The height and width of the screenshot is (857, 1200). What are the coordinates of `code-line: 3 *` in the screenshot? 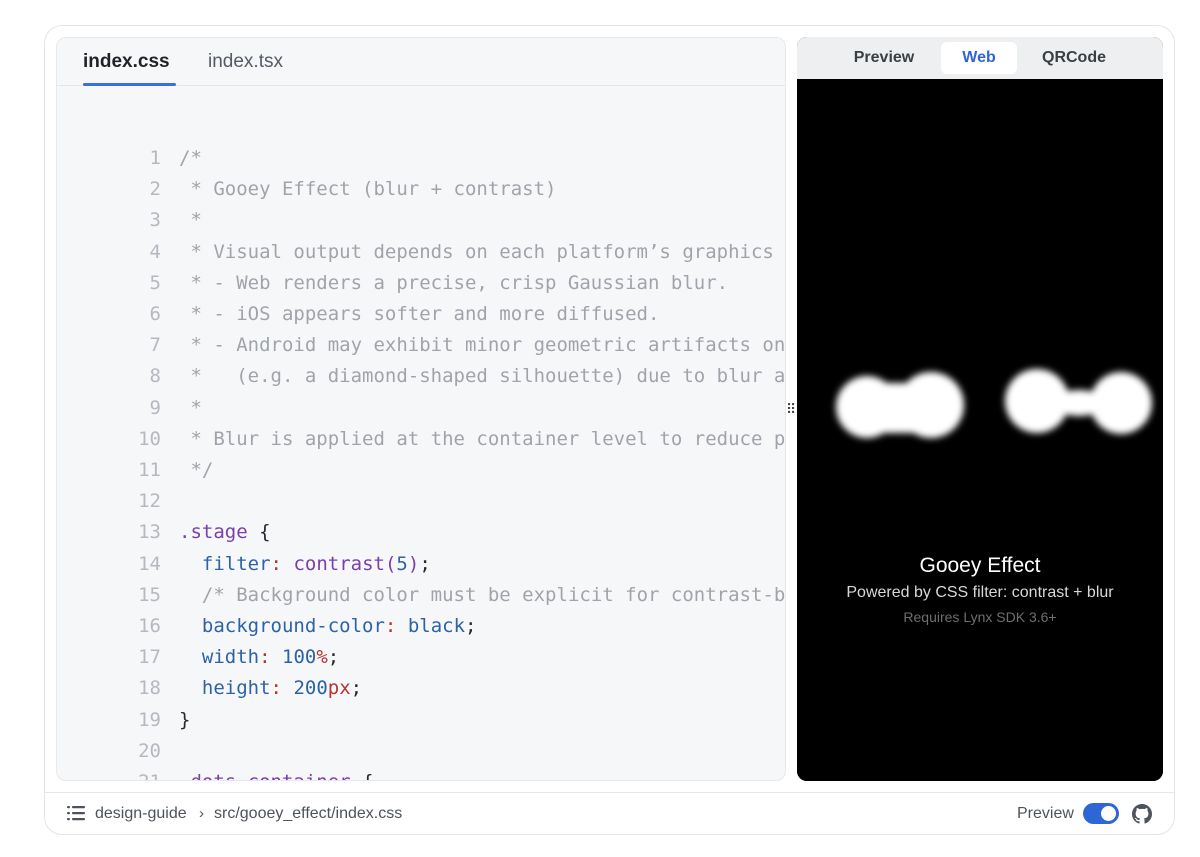 It's located at (421, 220).